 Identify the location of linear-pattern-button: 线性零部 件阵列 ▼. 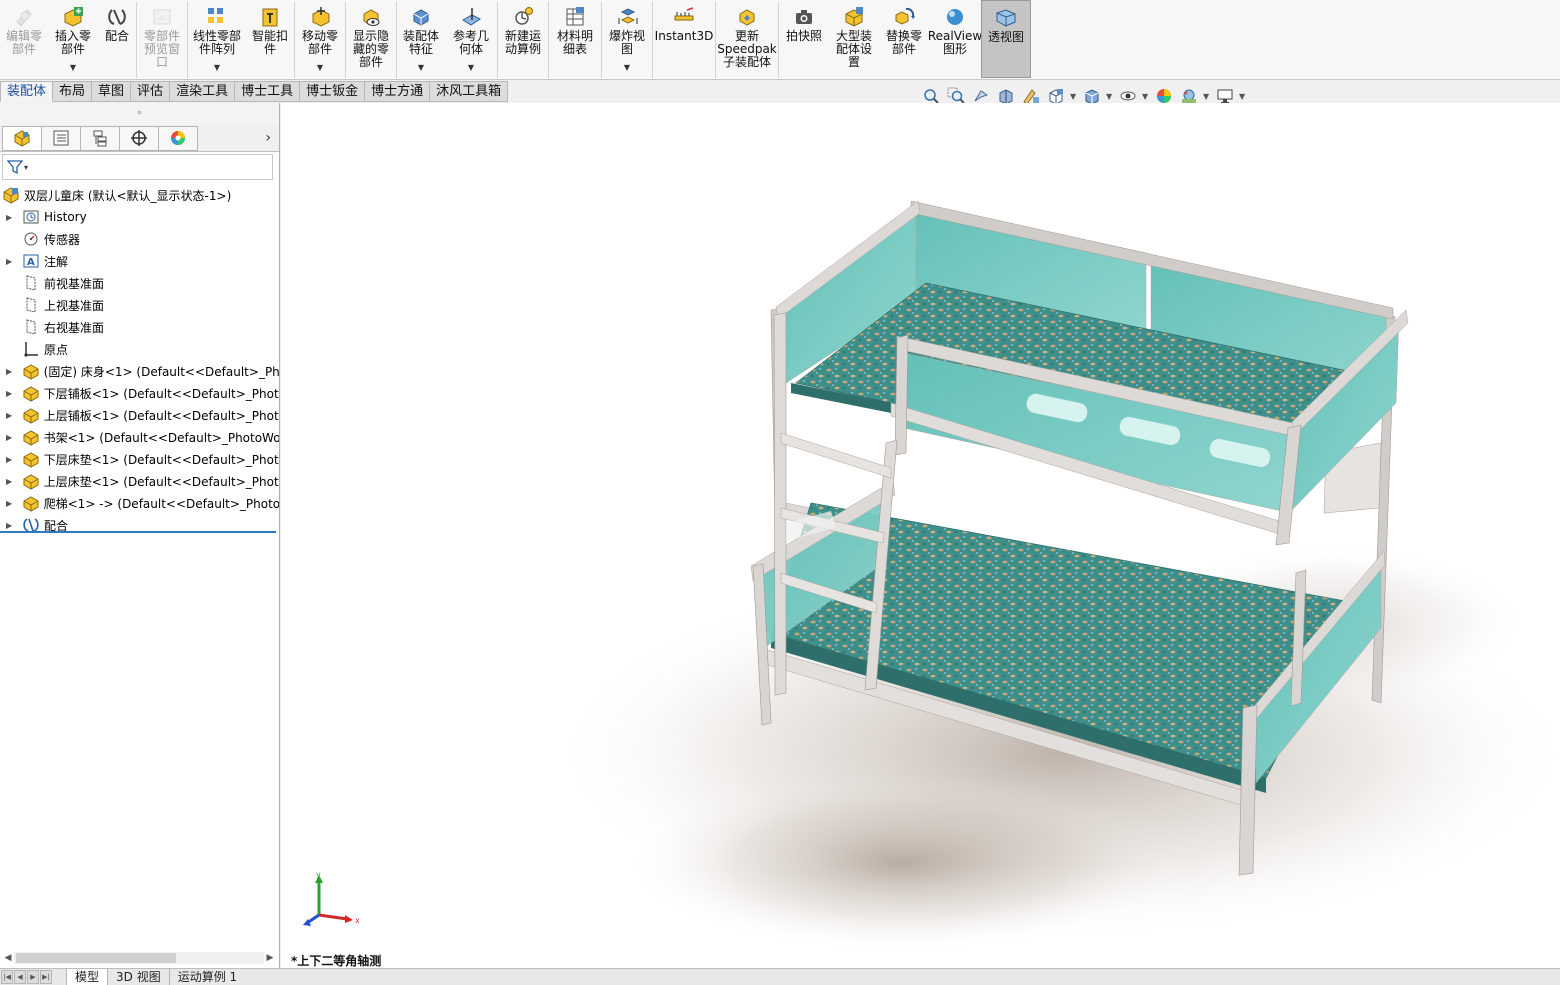
(217, 39).